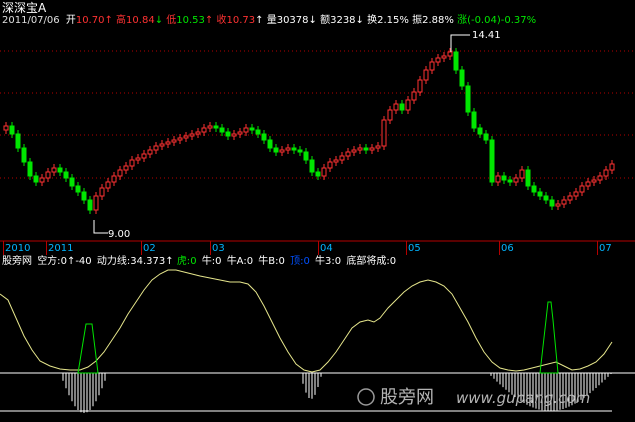 The image size is (635, 422). I want to click on high-annotation: 14.41, so click(475, 41).